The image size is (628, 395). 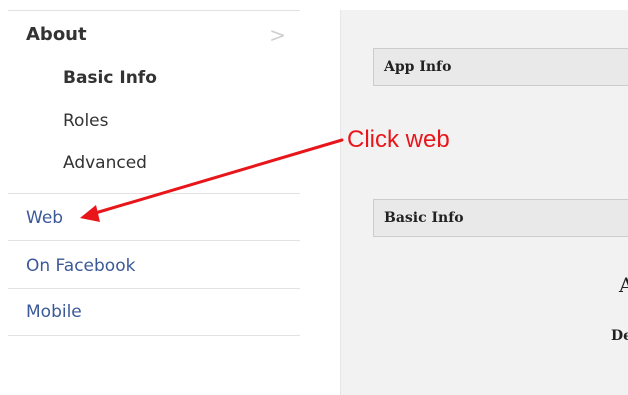 What do you see at coordinates (424, 218) in the screenshot?
I see `basic-info-title: Basic Info` at bounding box center [424, 218].